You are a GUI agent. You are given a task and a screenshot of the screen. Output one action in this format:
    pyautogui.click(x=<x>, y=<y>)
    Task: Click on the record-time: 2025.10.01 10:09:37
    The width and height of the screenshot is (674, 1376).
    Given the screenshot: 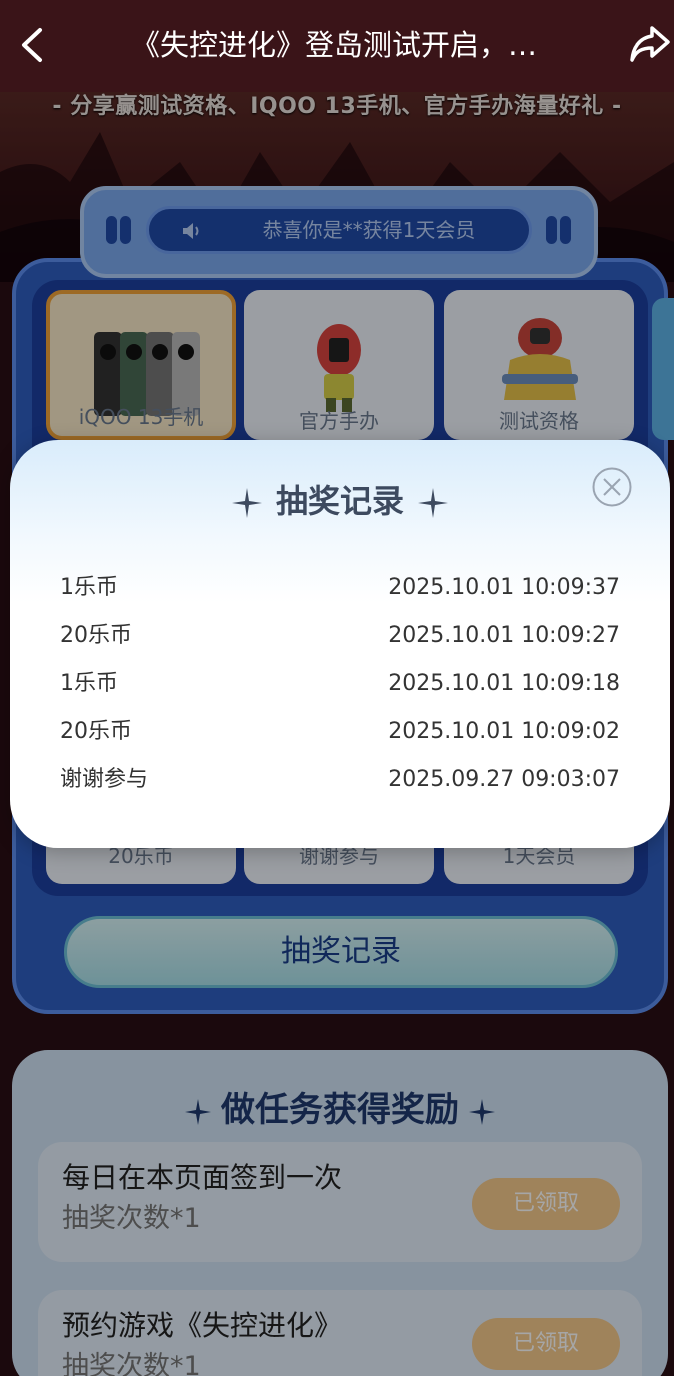 What is the action you would take?
    pyautogui.click(x=504, y=587)
    